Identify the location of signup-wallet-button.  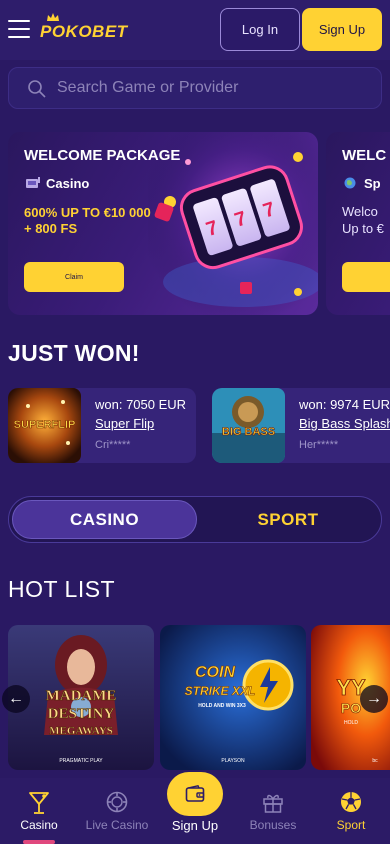
(195, 794).